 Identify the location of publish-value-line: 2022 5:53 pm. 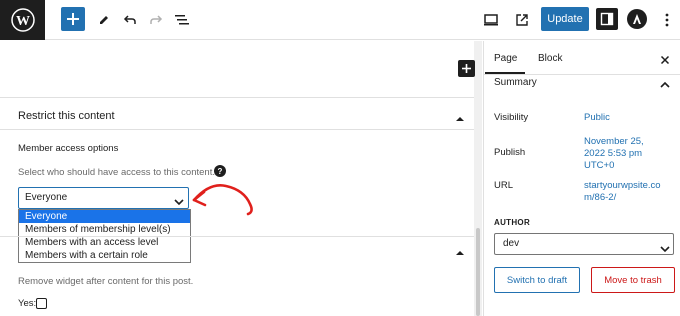
(613, 153).